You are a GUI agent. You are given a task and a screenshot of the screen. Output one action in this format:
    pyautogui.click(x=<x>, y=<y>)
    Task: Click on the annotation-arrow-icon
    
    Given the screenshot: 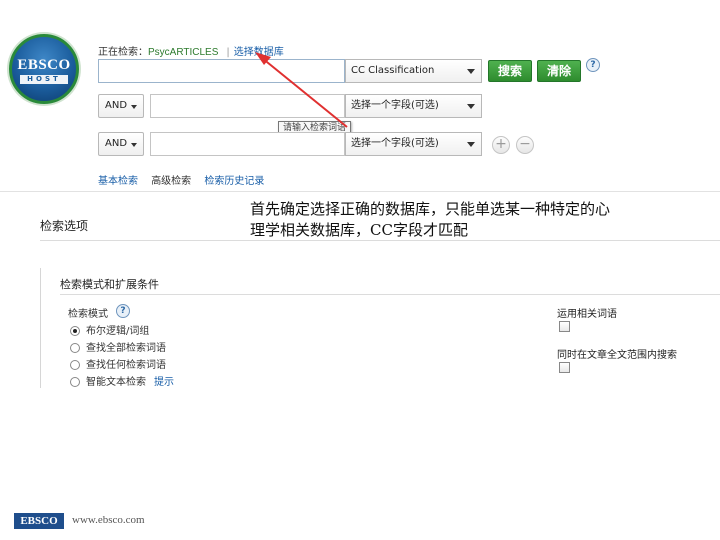 What is the action you would take?
    pyautogui.click(x=301, y=90)
    